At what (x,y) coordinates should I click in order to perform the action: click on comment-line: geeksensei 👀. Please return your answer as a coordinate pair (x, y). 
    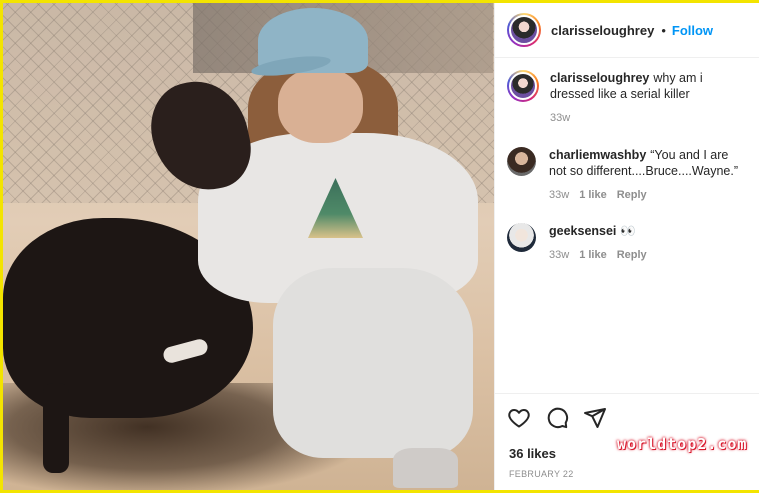
    Looking at the image, I should click on (649, 231).